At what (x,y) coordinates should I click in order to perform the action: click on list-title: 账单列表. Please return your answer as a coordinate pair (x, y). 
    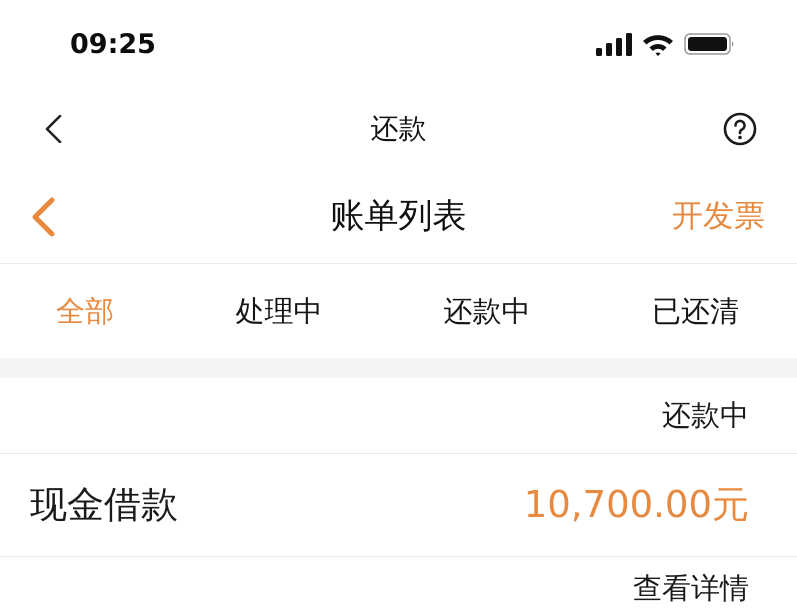
    Looking at the image, I should click on (398, 216).